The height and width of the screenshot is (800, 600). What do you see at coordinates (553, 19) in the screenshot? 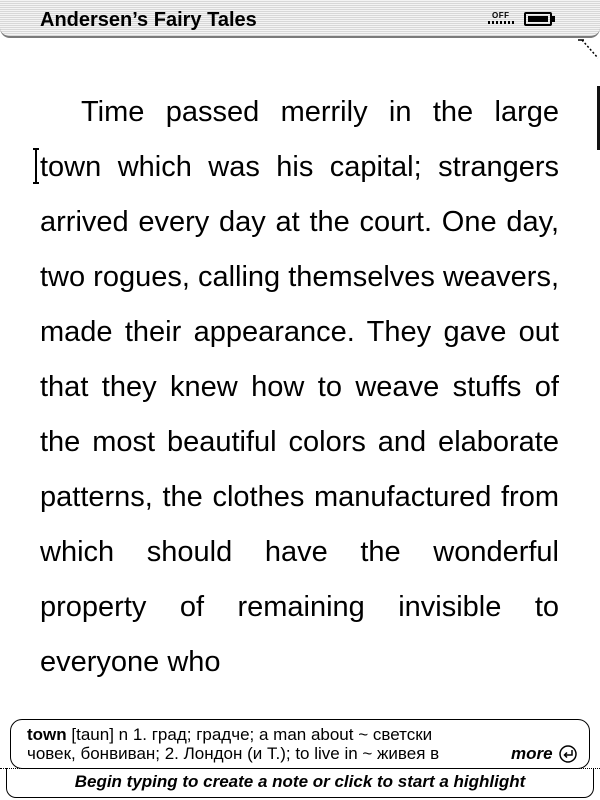
I see `battery-tip` at bounding box center [553, 19].